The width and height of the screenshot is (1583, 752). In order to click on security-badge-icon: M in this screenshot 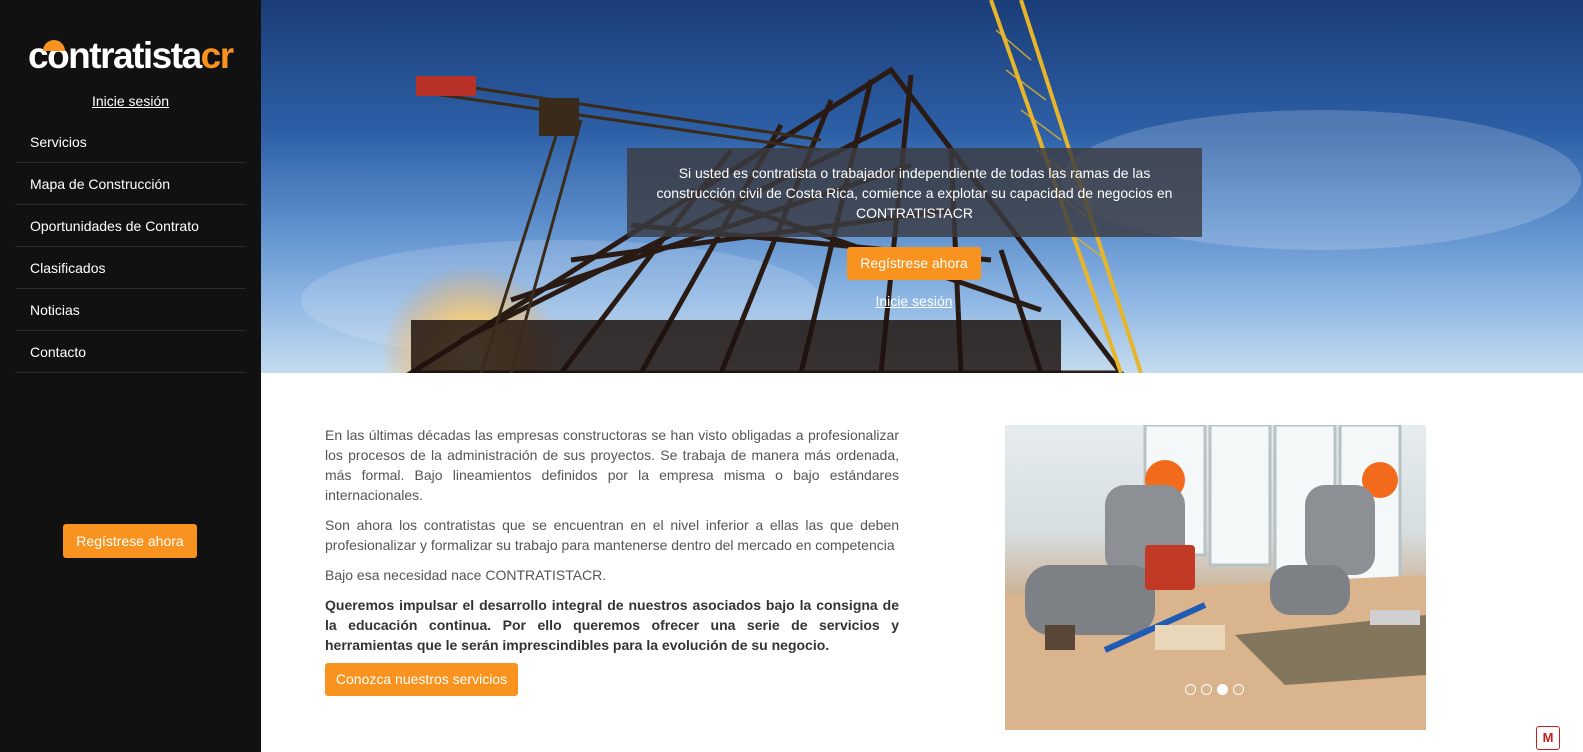, I will do `click(1548, 738)`.